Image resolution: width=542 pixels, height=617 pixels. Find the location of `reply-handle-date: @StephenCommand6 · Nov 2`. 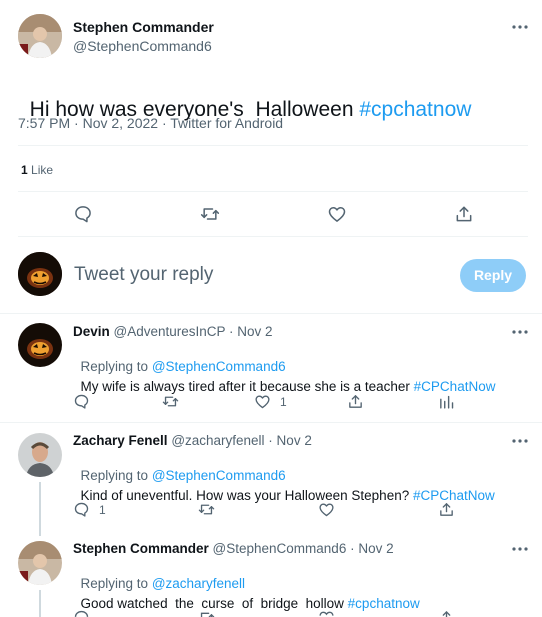

reply-handle-date: @StephenCommand6 · Nov 2 is located at coordinates (303, 548).